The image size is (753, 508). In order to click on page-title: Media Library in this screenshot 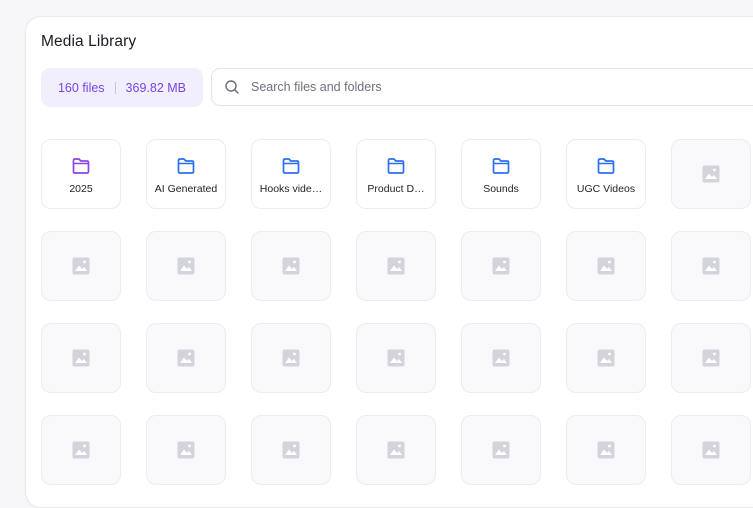, I will do `click(89, 41)`.